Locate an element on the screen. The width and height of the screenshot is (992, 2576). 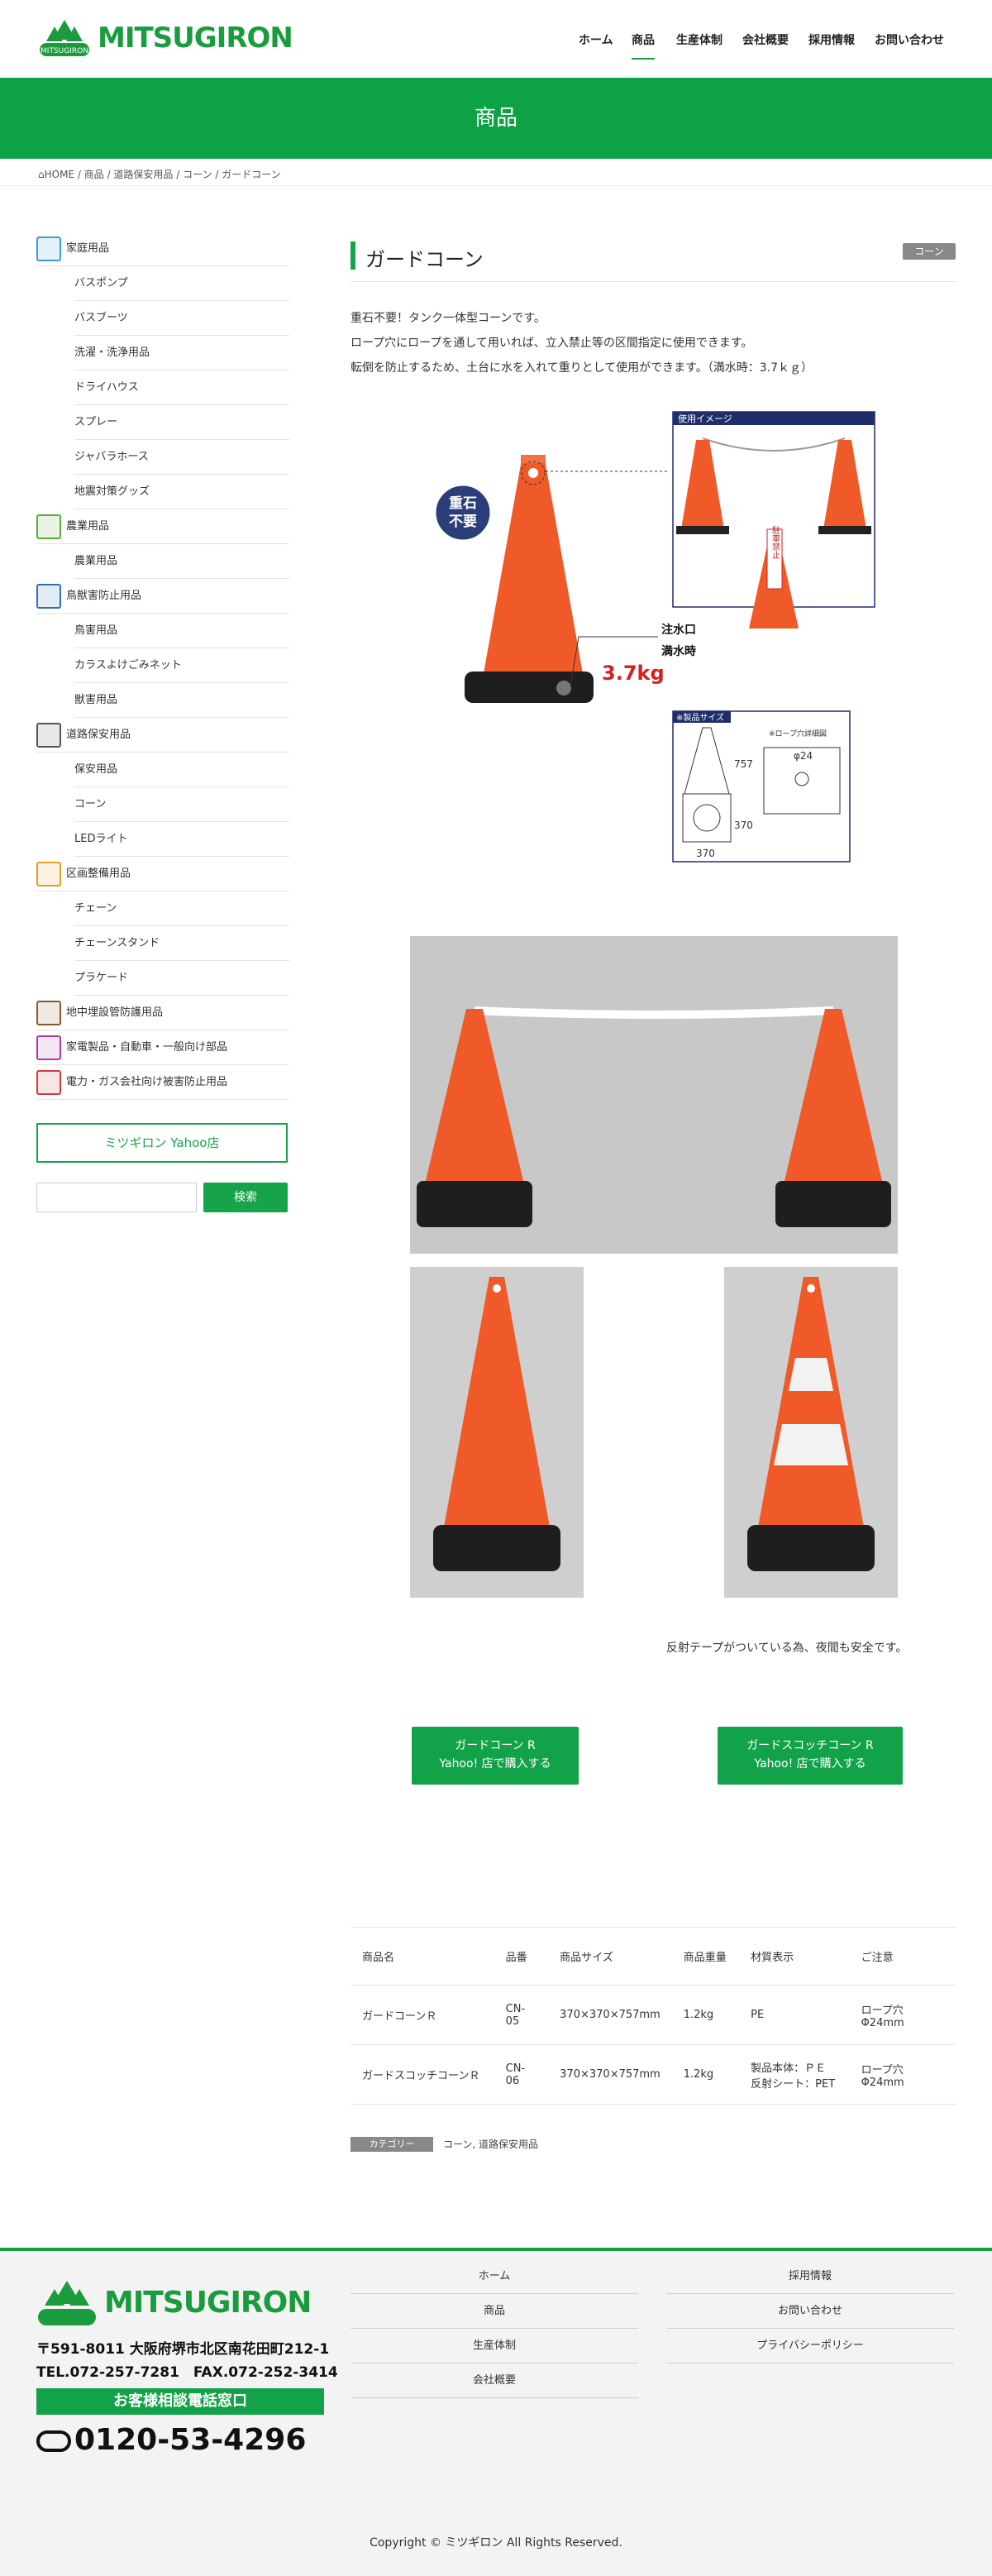
sidebar-category: 地中埋設管防護用品 is located at coordinates (163, 1013).